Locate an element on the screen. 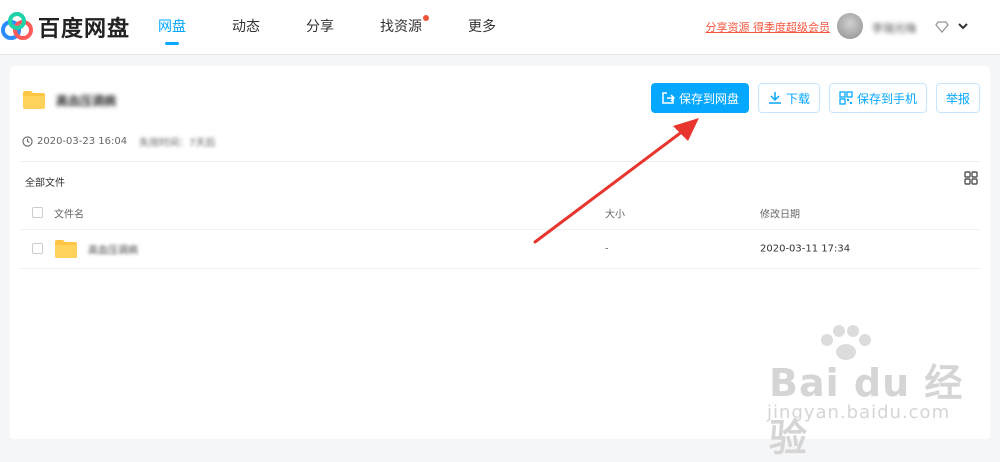 The image size is (1000, 462). notification-dot is located at coordinates (426, 18).